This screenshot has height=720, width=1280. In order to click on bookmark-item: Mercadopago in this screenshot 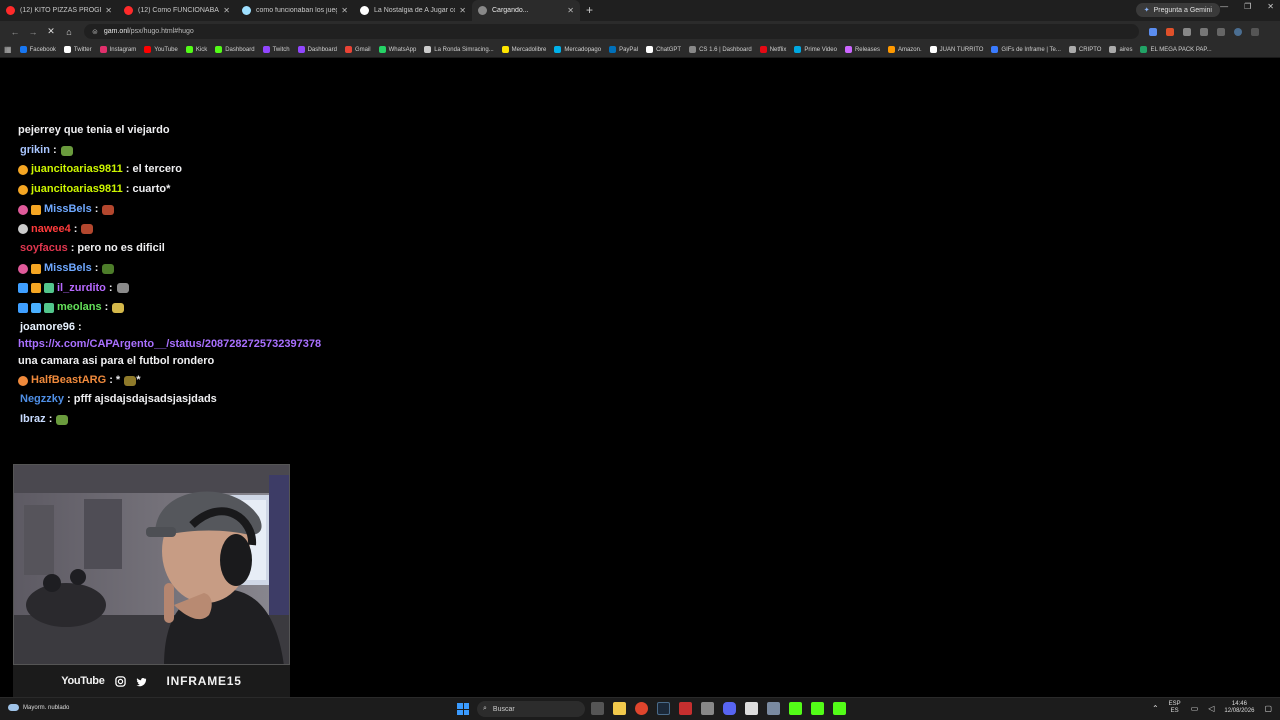, I will do `click(577, 49)`.